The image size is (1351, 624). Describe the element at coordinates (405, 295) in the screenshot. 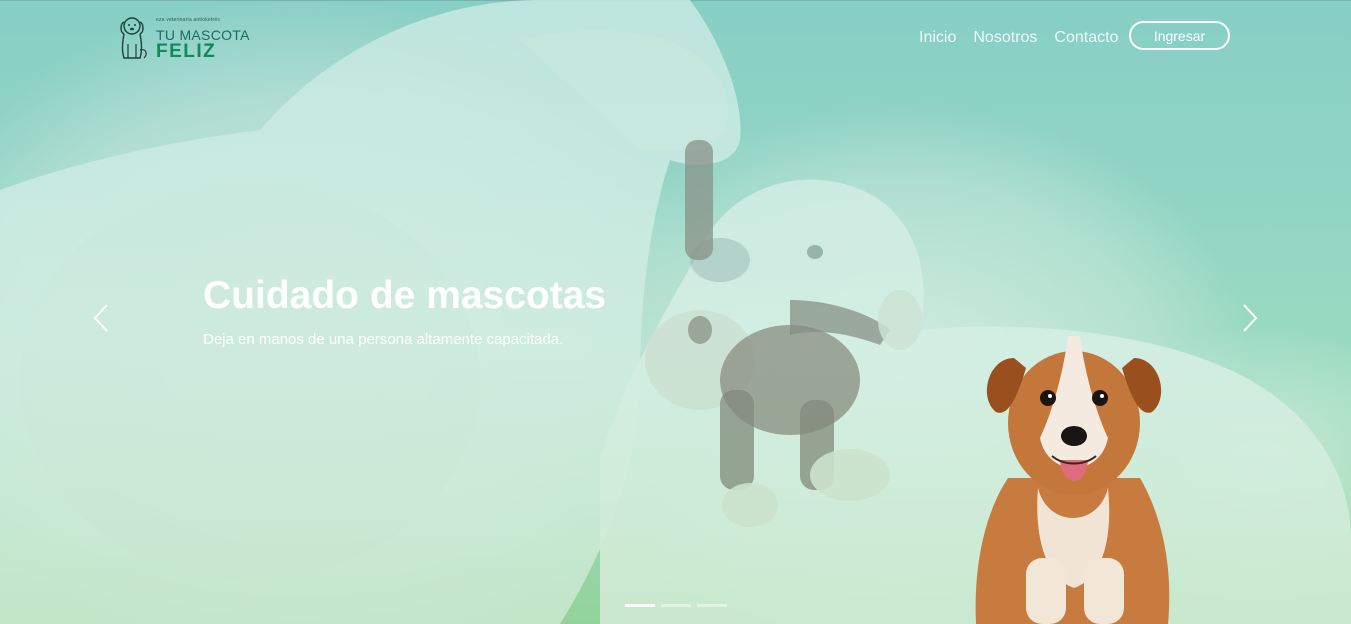

I see `carousel-title: Cuidado de mascotas` at that location.